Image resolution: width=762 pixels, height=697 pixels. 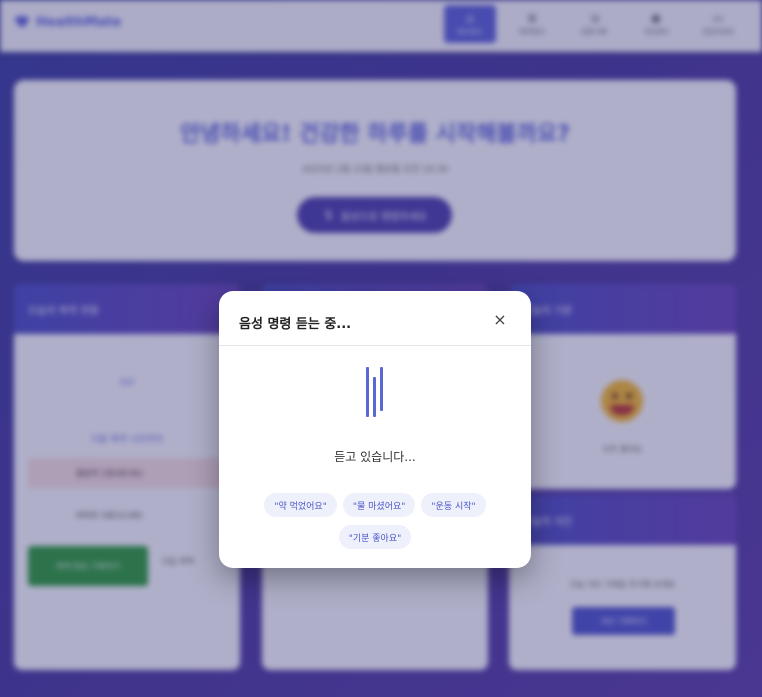 I want to click on dialog-header: 음성 명령 듣는 중... ×, so click(x=375, y=318).